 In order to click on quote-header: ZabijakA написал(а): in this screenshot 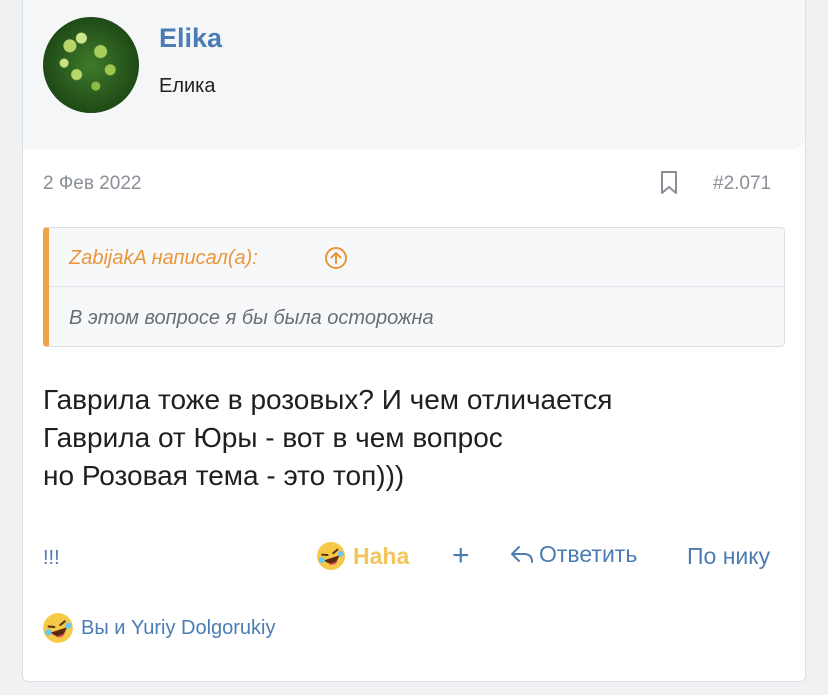, I will do `click(416, 257)`.